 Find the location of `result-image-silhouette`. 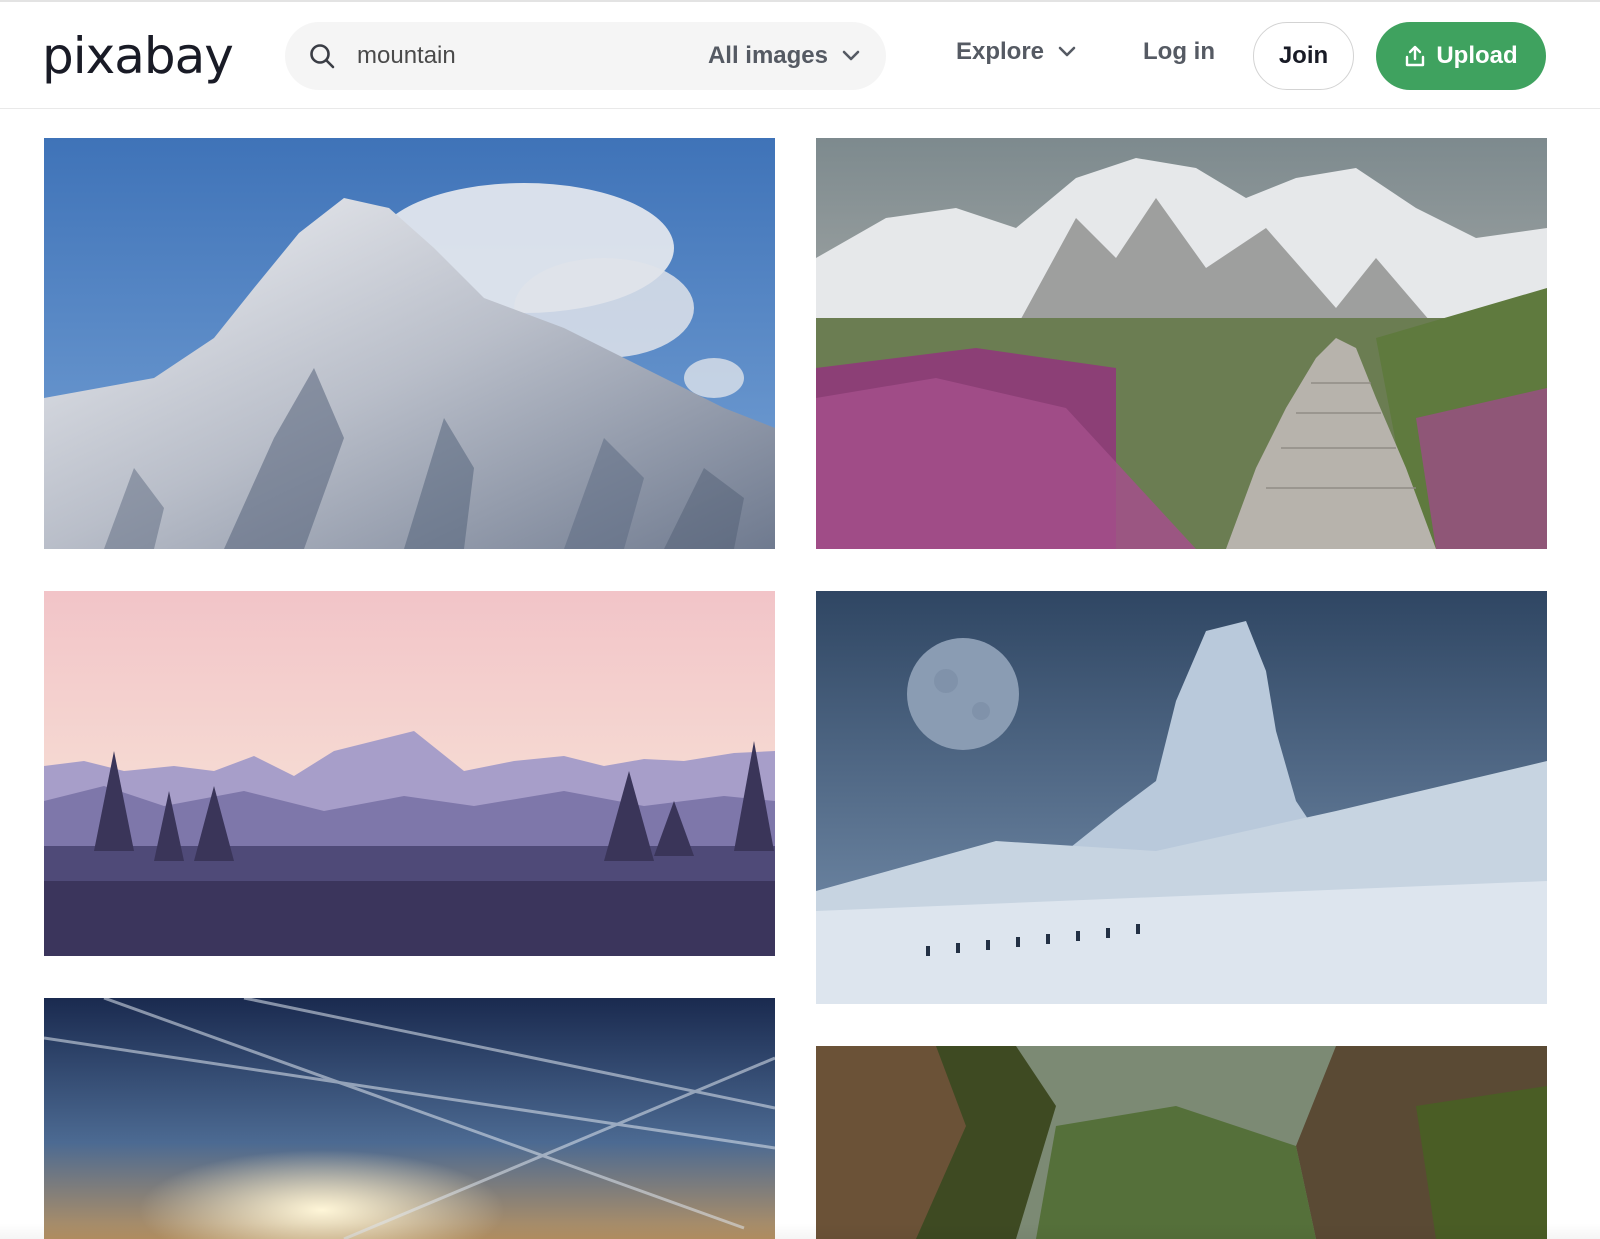

result-image-silhouette is located at coordinates (409, 773).